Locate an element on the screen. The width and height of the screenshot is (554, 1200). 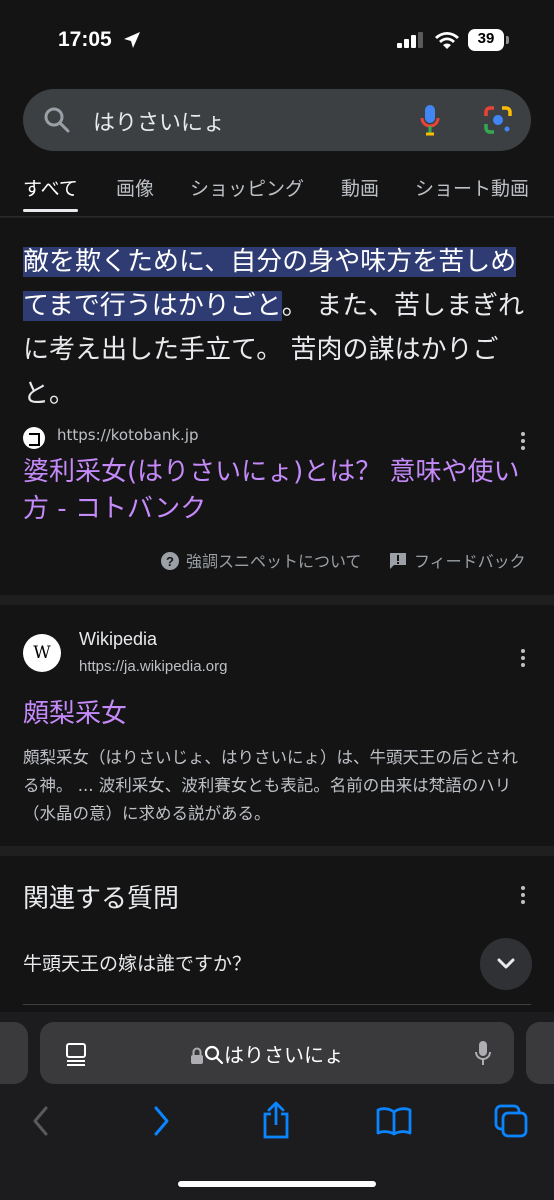
search-input: はりさいにょ is located at coordinates (159, 121).